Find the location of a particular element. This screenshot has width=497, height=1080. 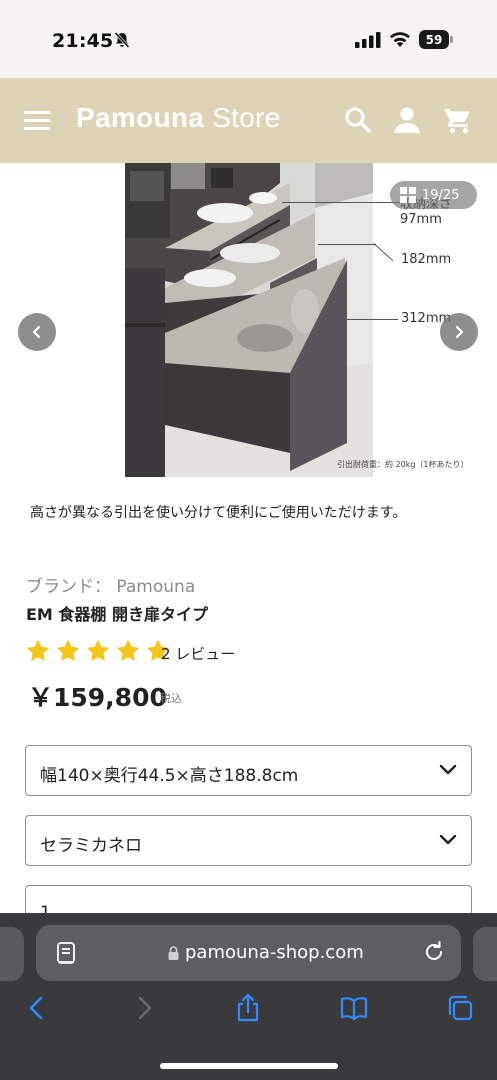

image-caption: 高さが異なる引出を使い分けて便利にご使用いただけます。 is located at coordinates (218, 513).